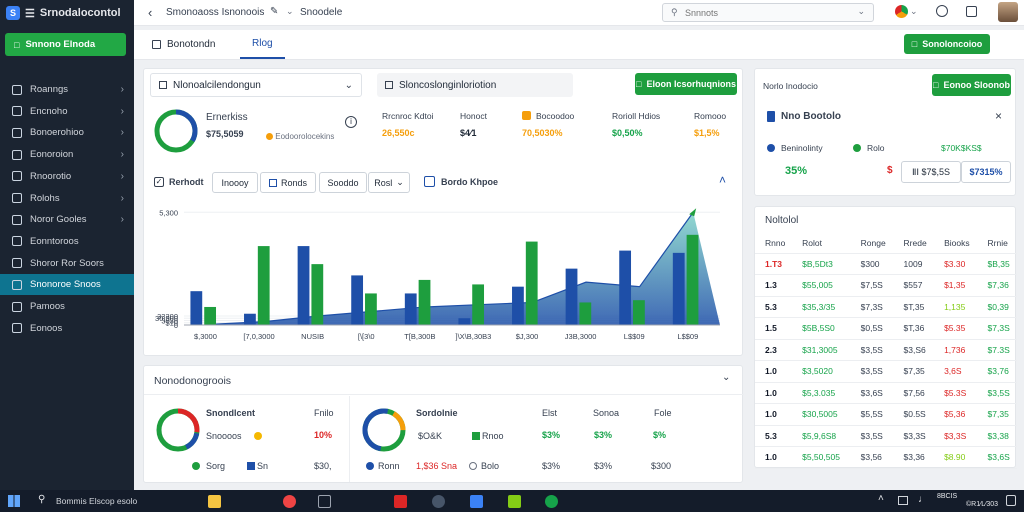 The height and width of the screenshot is (512, 1024). What do you see at coordinates (150, 12) in the screenshot?
I see `back-icon: ‹` at bounding box center [150, 12].